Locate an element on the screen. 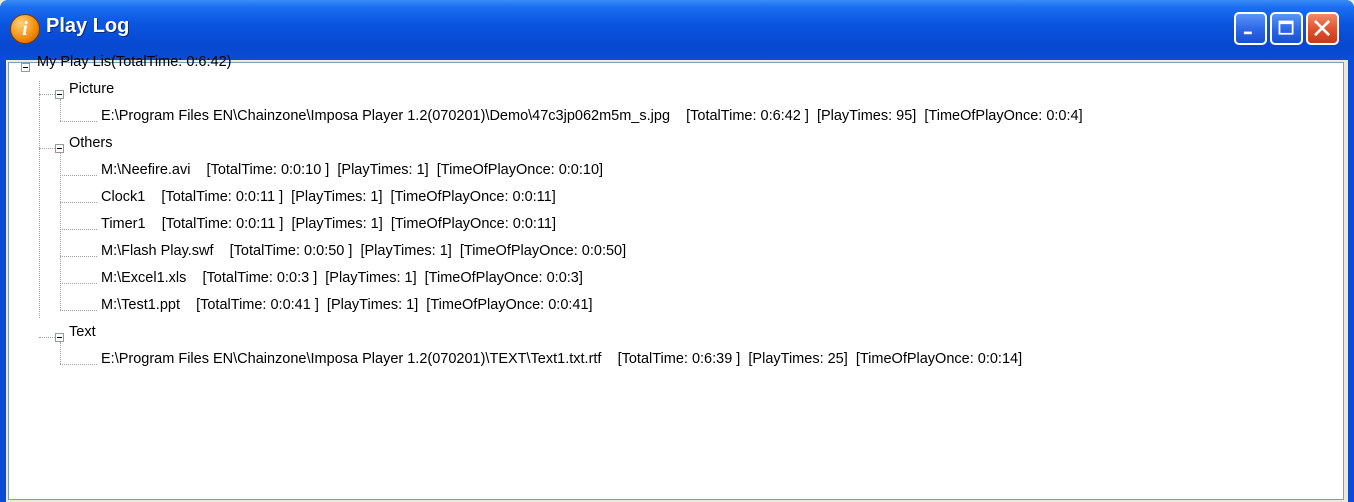 The image size is (1354, 502). tree-group-text: Text is located at coordinates (82, 337).